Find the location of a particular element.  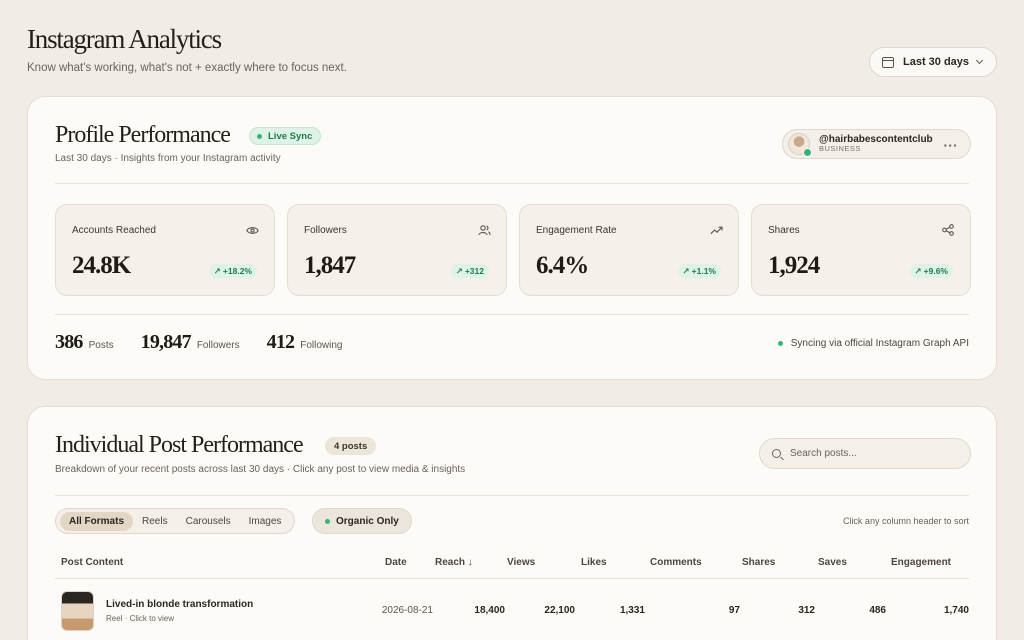

calendar-icon is located at coordinates (888, 62).